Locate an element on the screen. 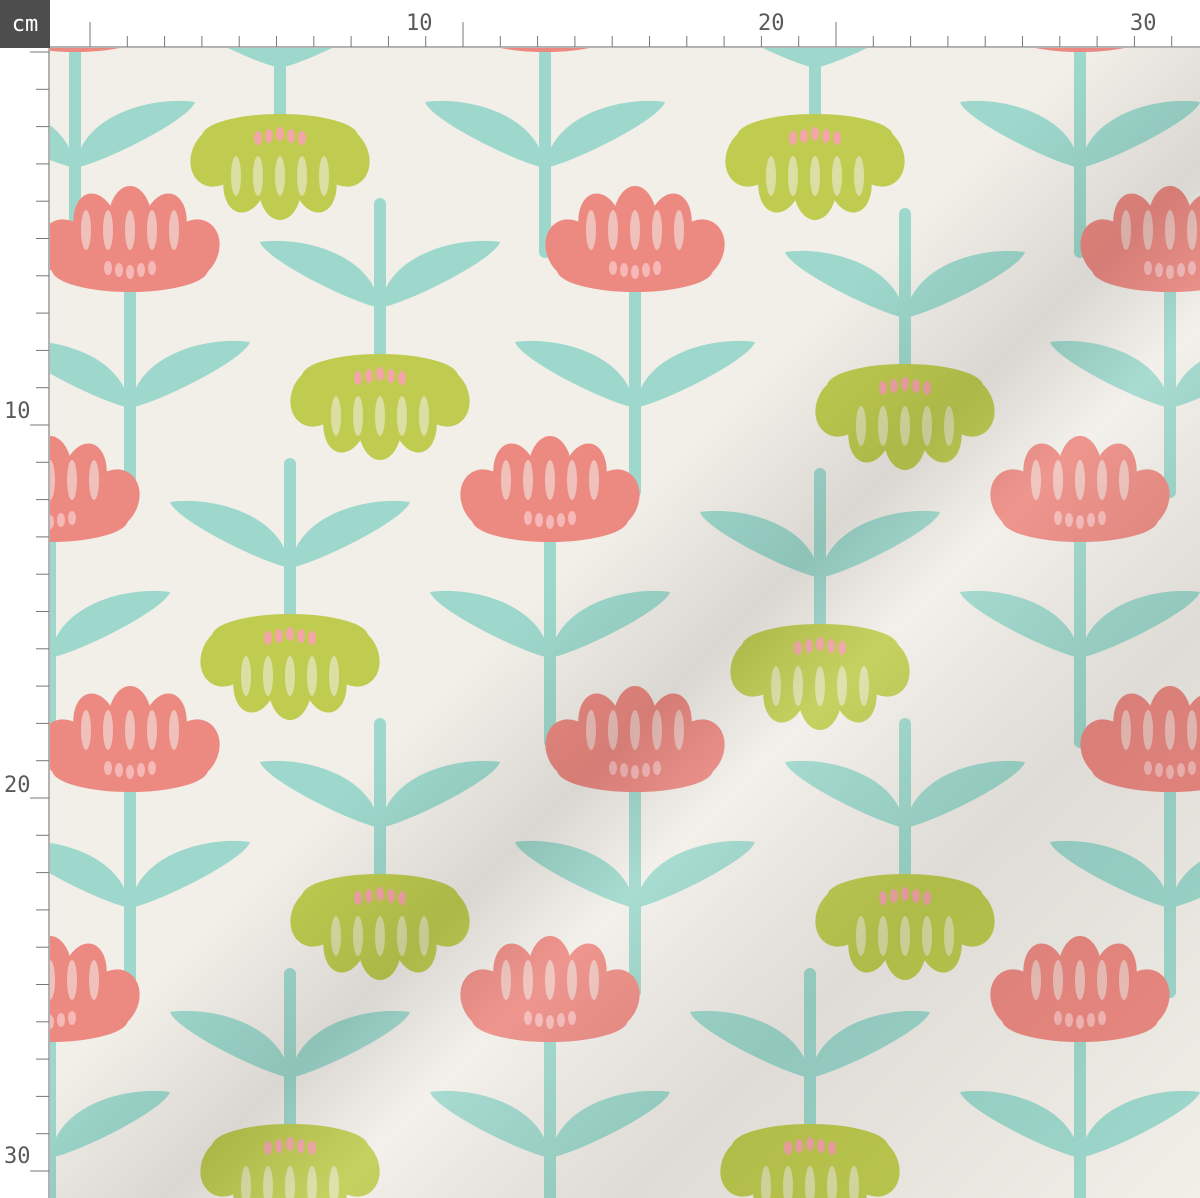  left-ruler: 10 20 30 is located at coordinates (25, 623).